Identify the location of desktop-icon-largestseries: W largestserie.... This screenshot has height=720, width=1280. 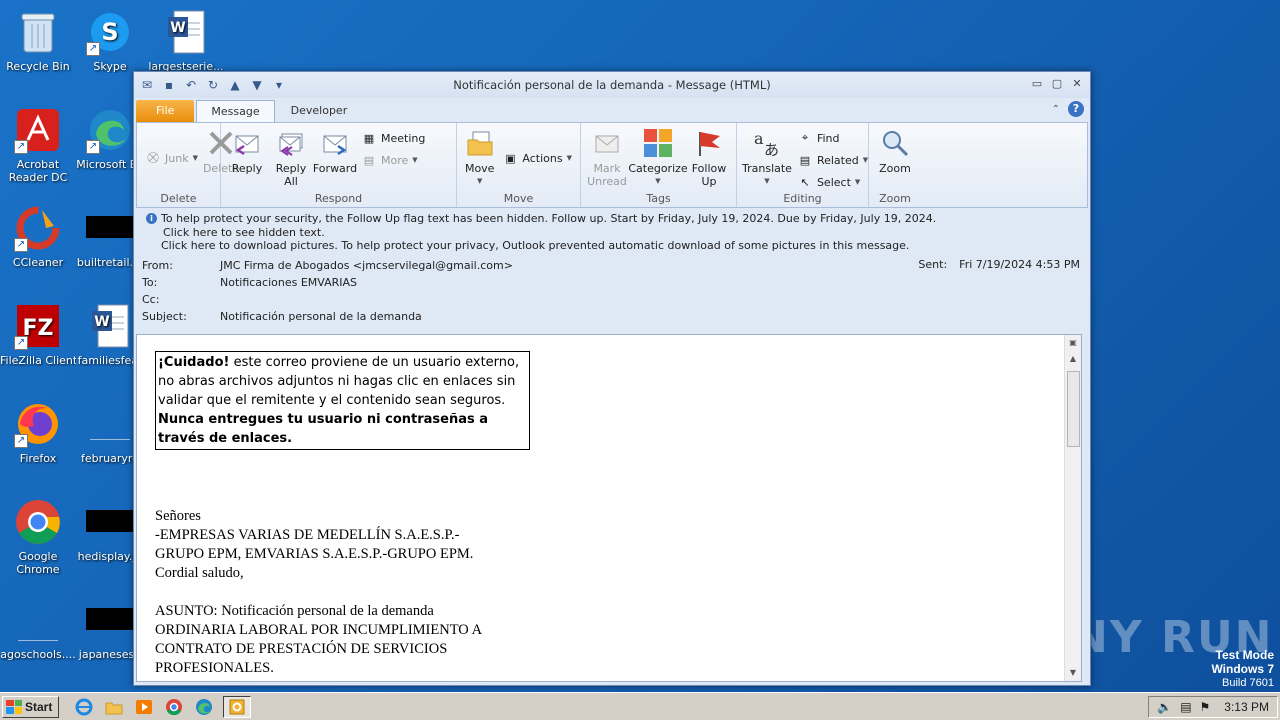
(186, 40).